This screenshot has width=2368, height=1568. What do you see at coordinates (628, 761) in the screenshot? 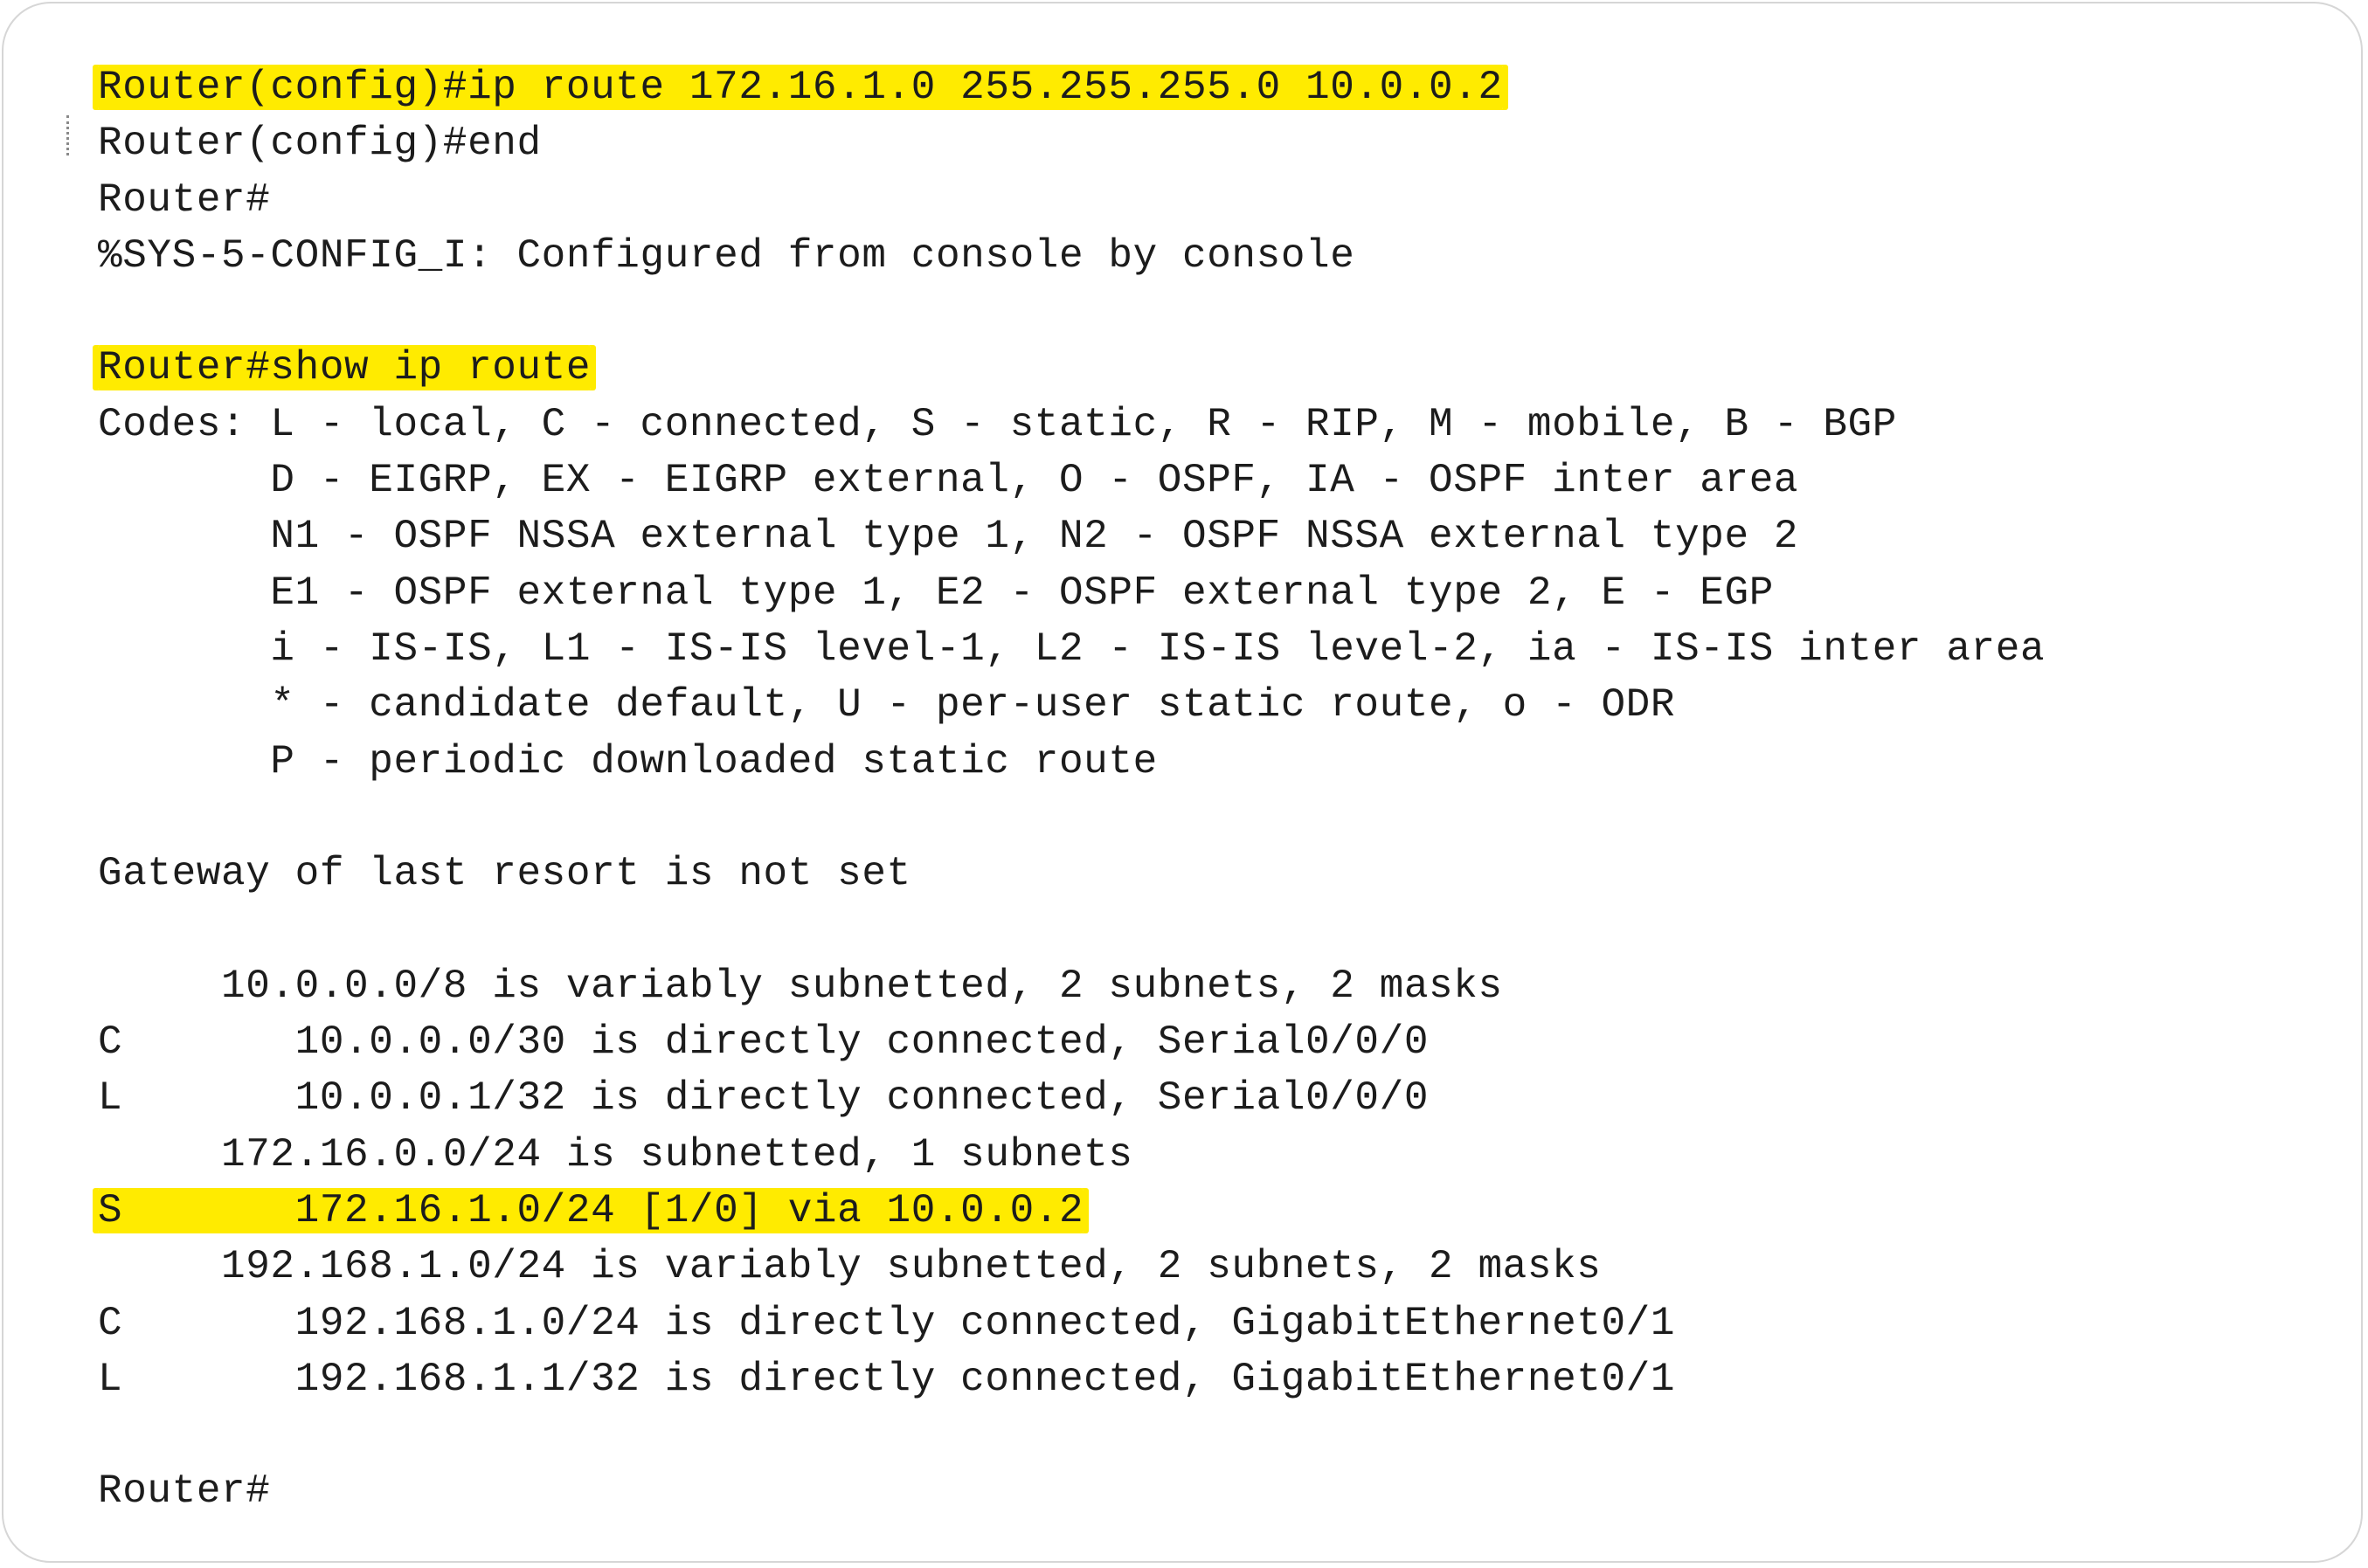
I see `console-line-text: P - periodic downloaded static route` at bounding box center [628, 761].